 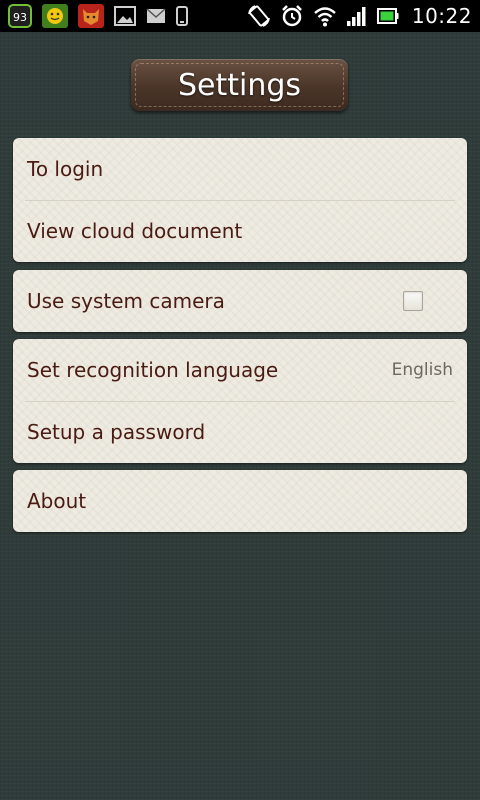 I want to click on wifi-icon, so click(x=325, y=17).